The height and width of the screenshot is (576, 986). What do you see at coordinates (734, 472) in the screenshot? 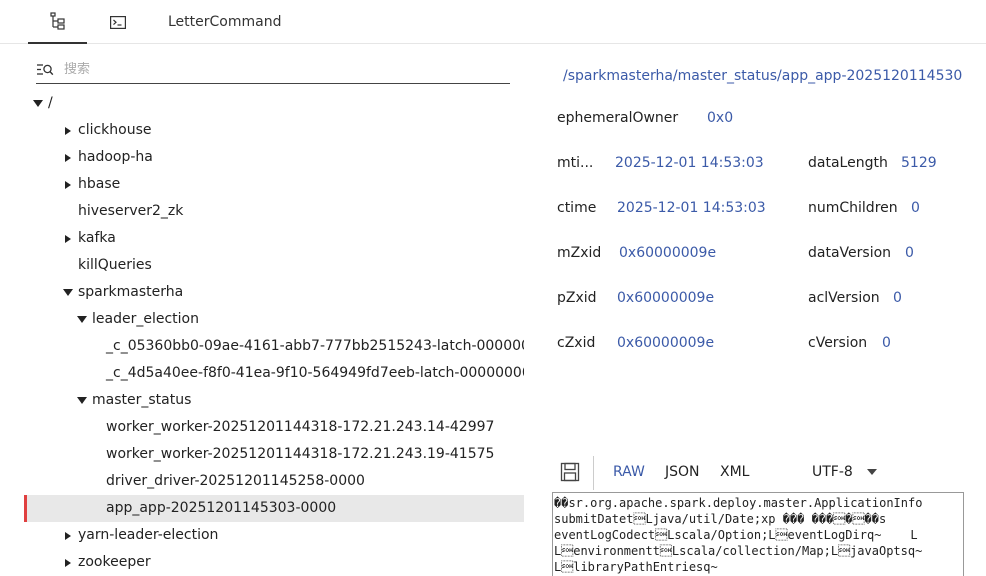
I see `view-xml-button: XML` at bounding box center [734, 472].